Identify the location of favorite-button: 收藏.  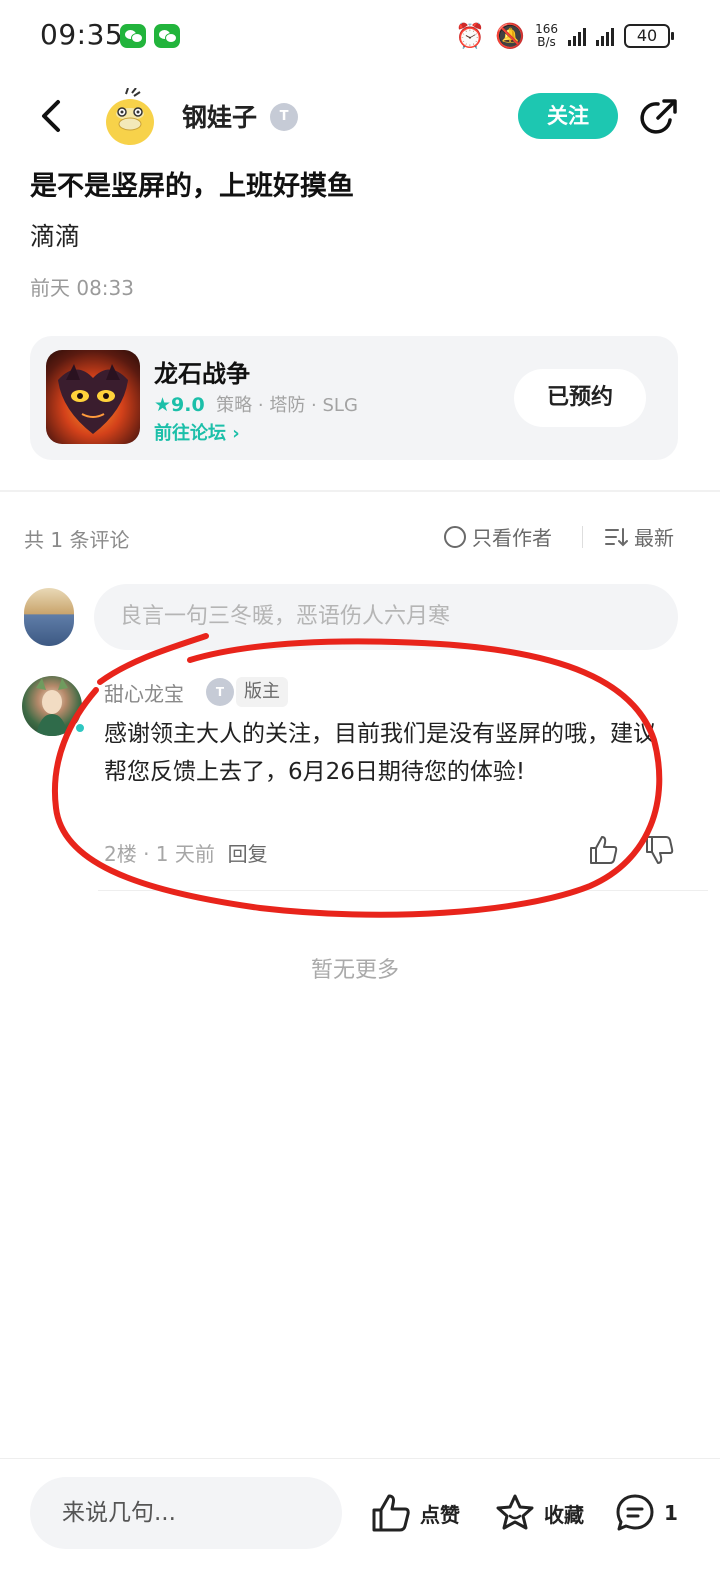
(539, 1513).